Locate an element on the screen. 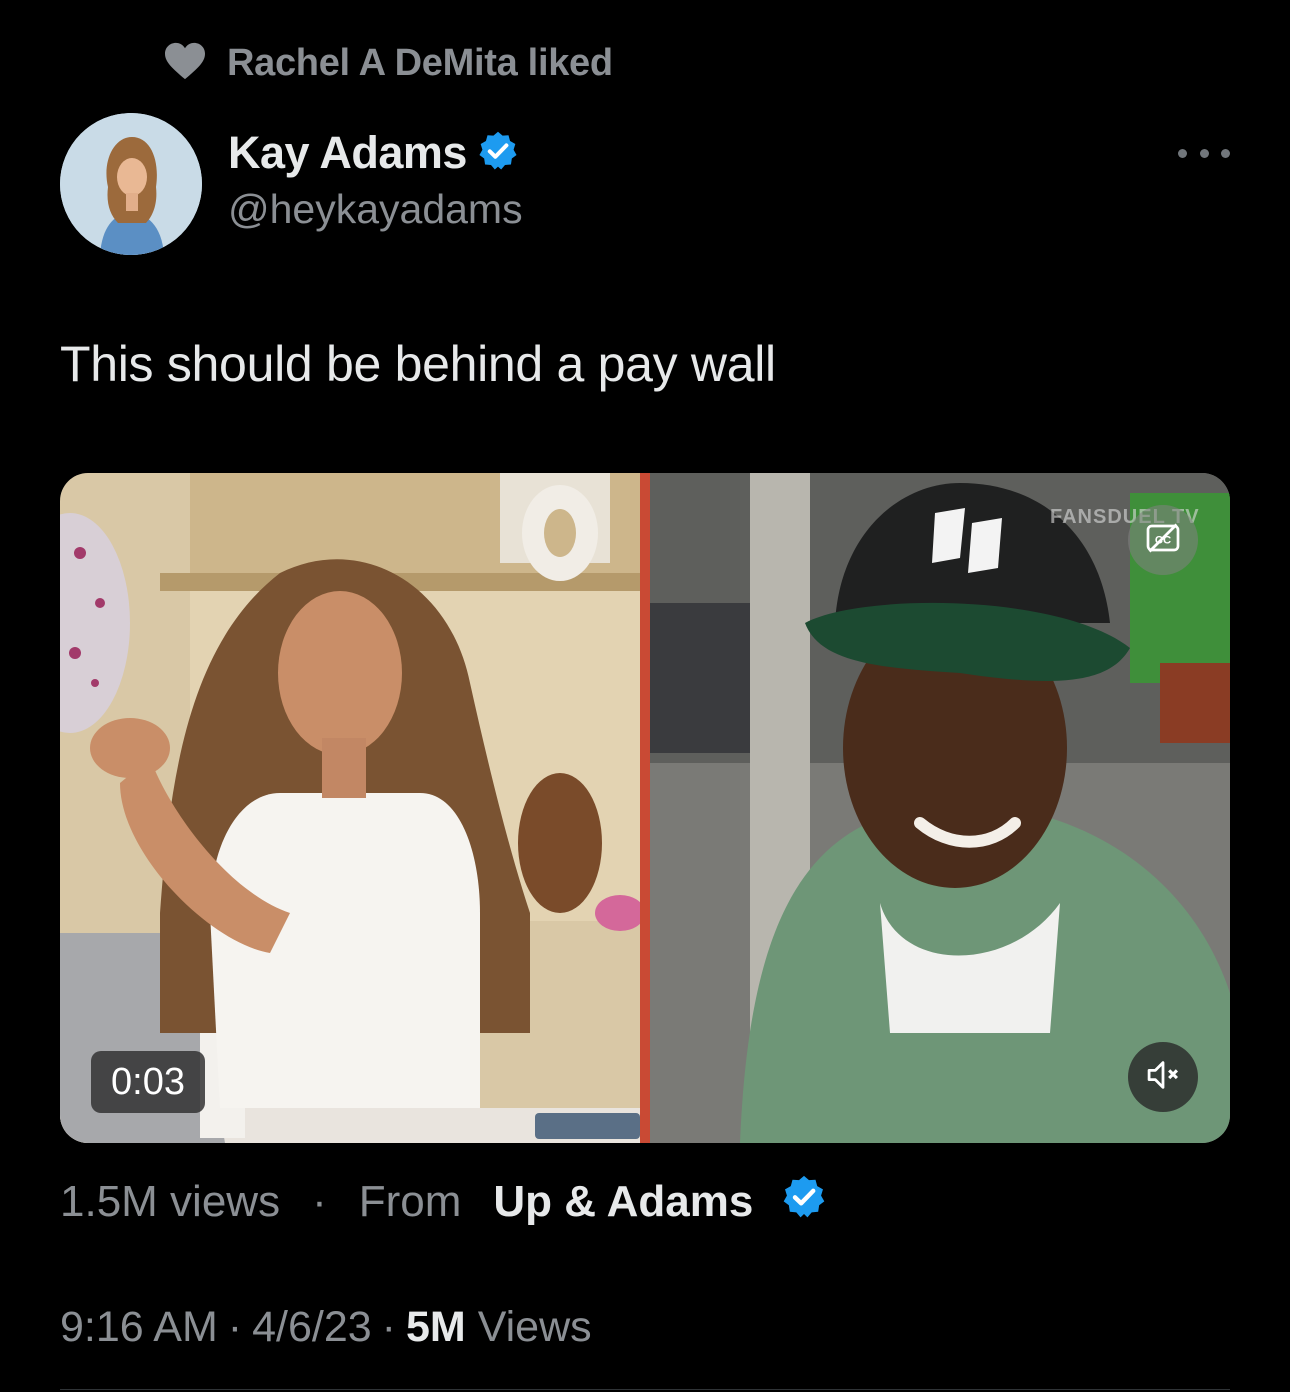 The width and height of the screenshot is (1290, 1392). video-duration: 0:03 is located at coordinates (148, 1082).